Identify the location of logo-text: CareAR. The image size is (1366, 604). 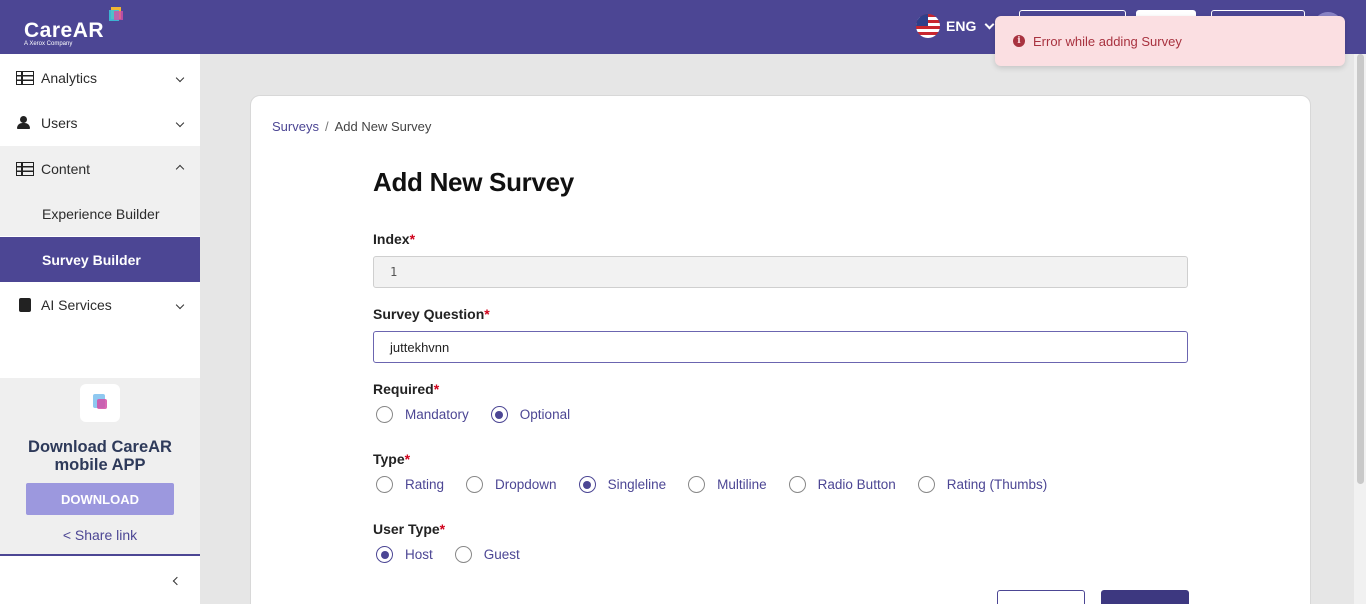
(64, 30).